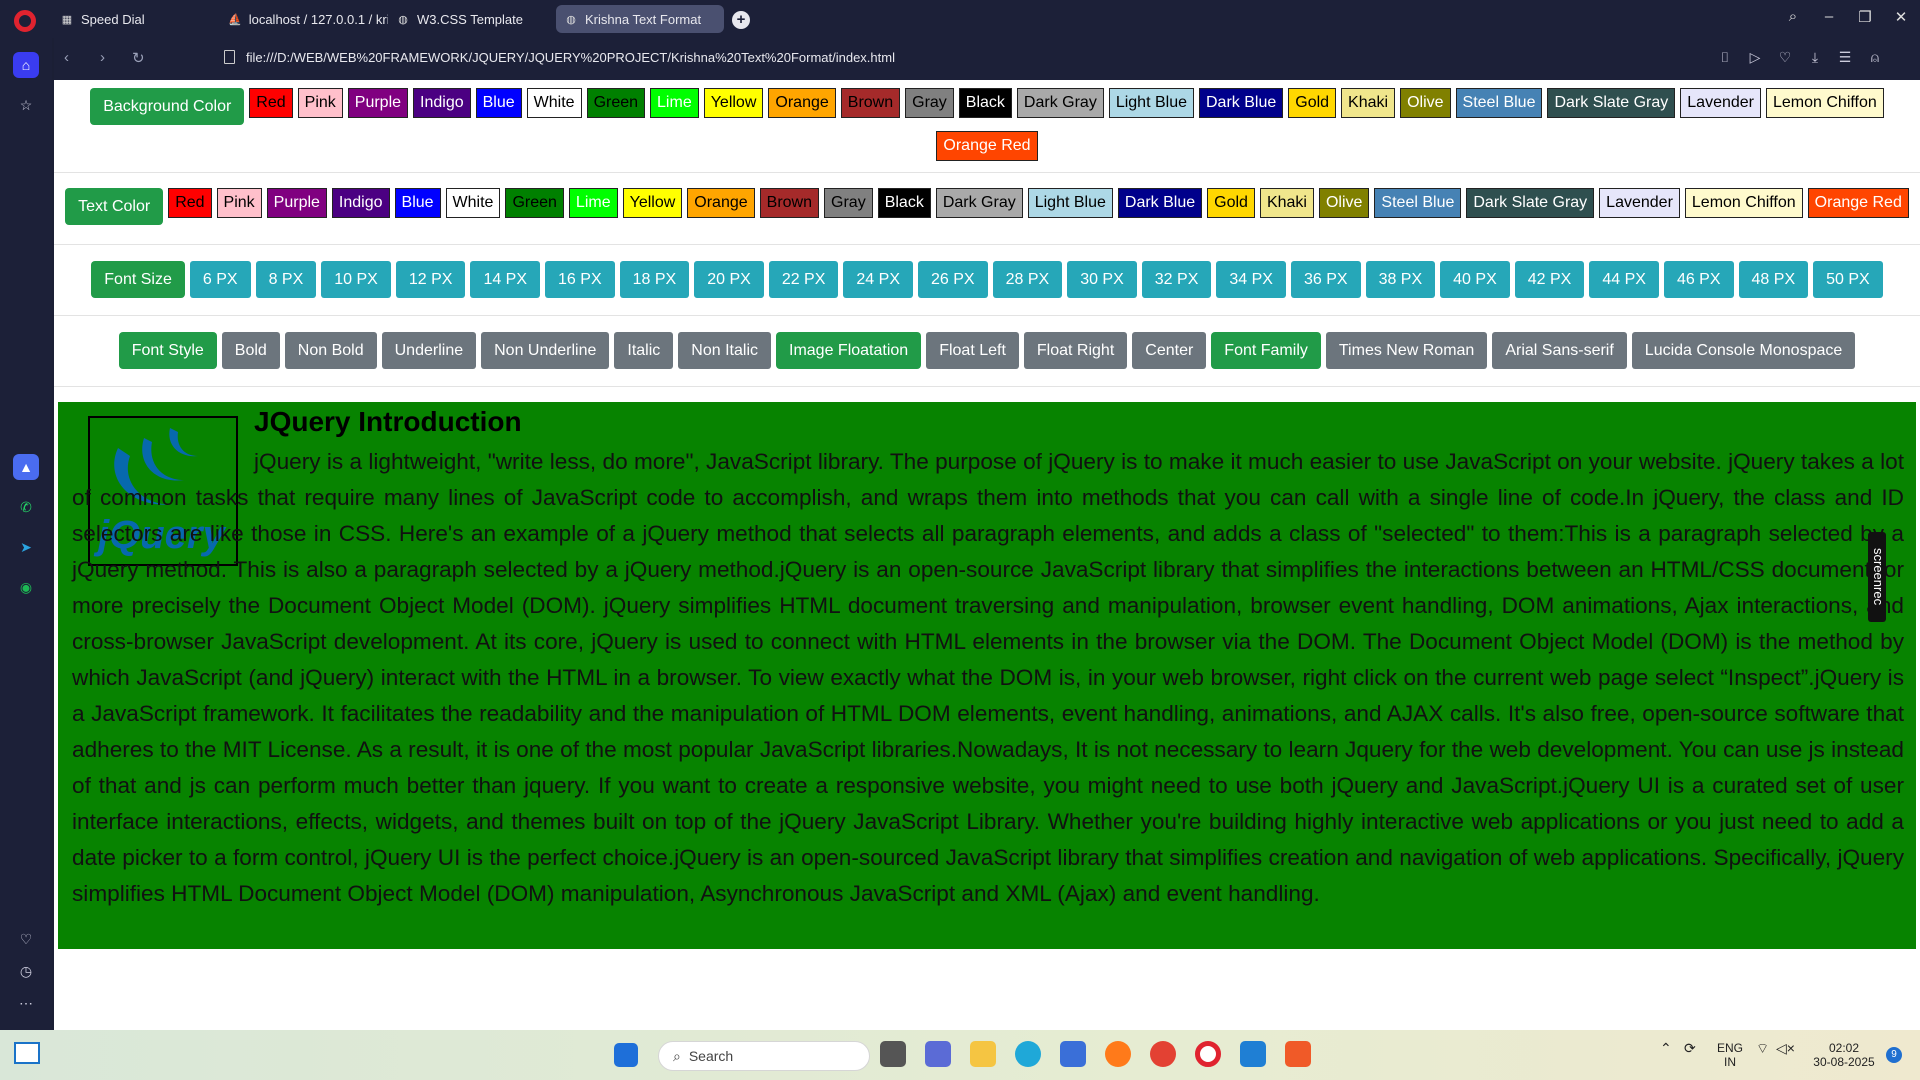 The height and width of the screenshot is (1080, 1920). What do you see at coordinates (320, 103) in the screenshot?
I see `bg-color-pink-button: Pink` at bounding box center [320, 103].